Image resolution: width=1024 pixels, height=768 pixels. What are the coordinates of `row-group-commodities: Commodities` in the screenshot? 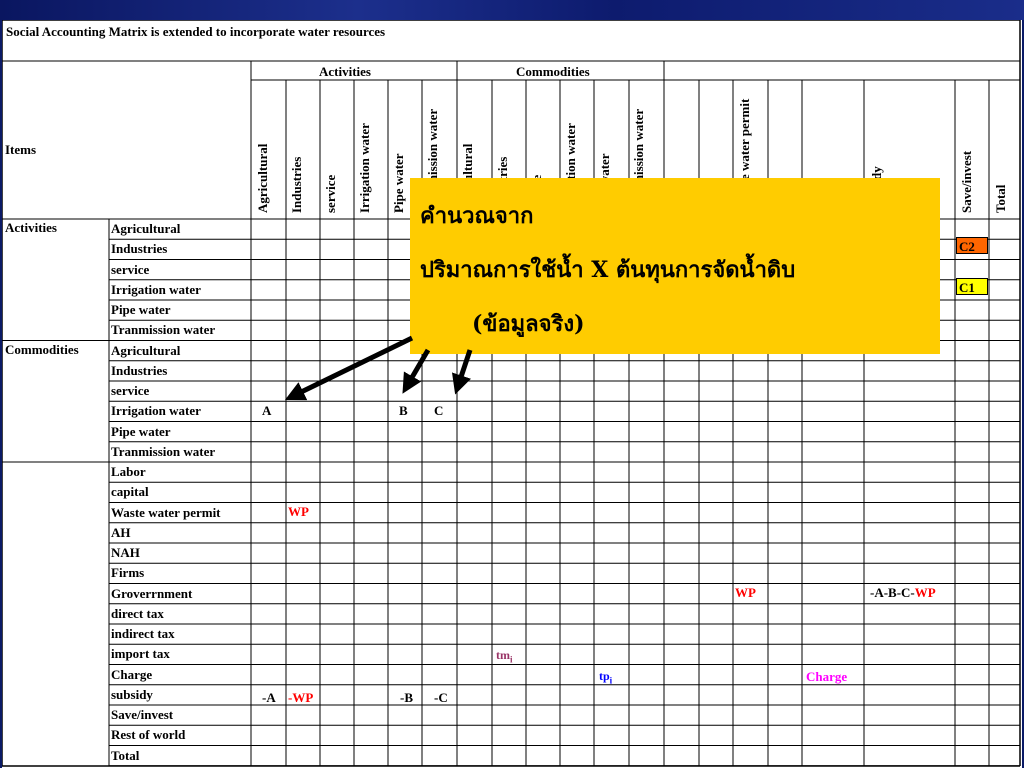 It's located at (42, 349).